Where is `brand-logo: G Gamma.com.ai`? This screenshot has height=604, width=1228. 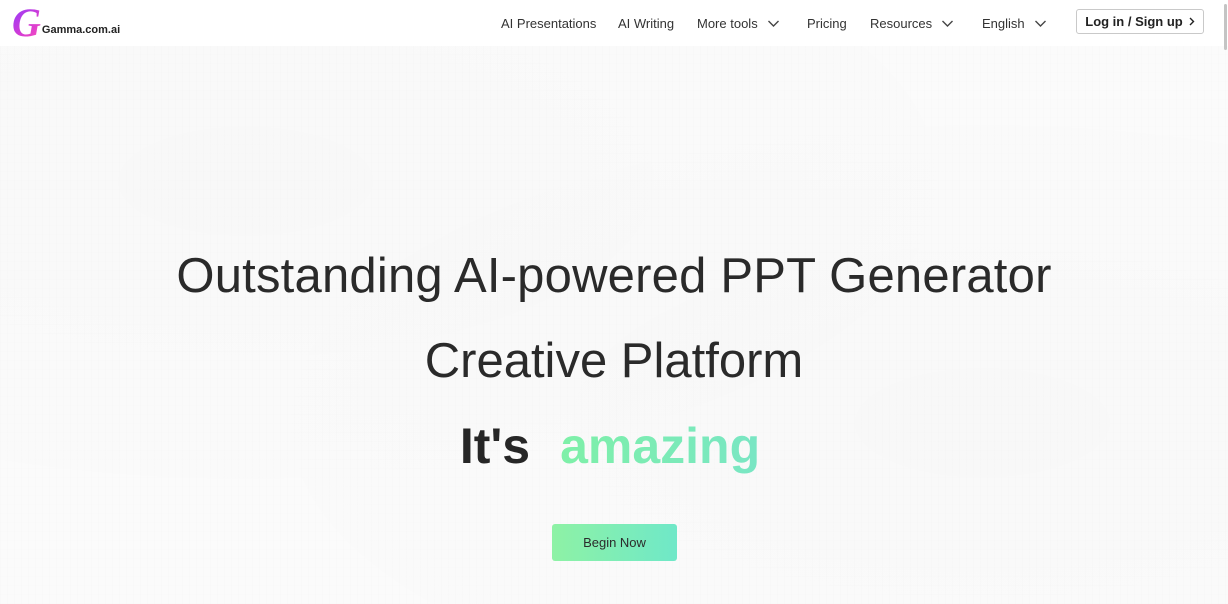
brand-logo: G Gamma.com.ai is located at coordinates (66, 22).